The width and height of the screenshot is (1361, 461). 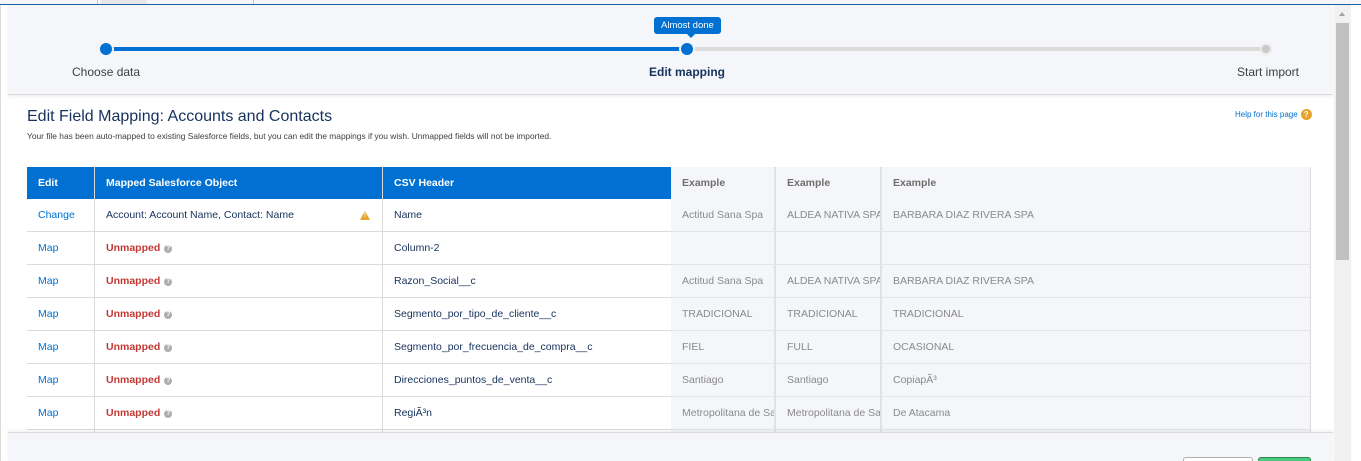 What do you see at coordinates (1342, 14) in the screenshot?
I see `scroll-up-icon` at bounding box center [1342, 14].